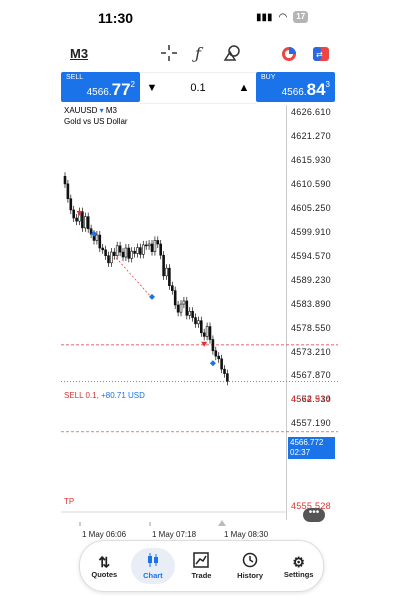 The width and height of the screenshot is (400, 600). What do you see at coordinates (311, 375) in the screenshot?
I see `y-tick-label: 4567.870` at bounding box center [311, 375].